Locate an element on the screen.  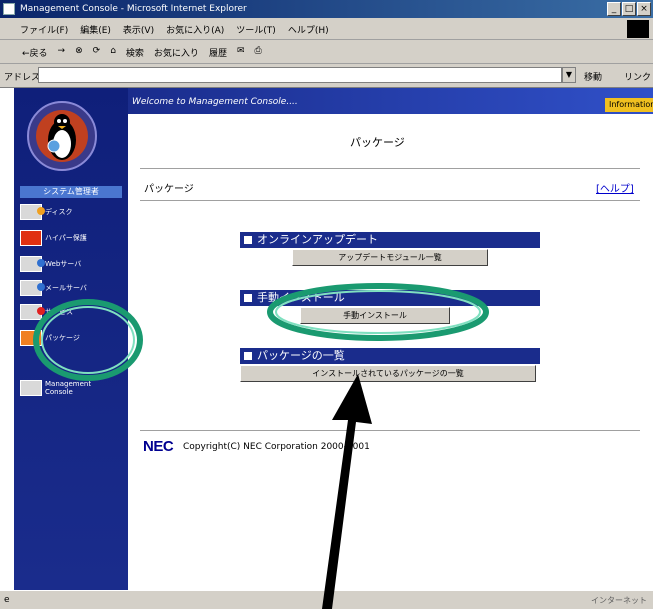
search-button: 検索 is located at coordinates (135, 52).